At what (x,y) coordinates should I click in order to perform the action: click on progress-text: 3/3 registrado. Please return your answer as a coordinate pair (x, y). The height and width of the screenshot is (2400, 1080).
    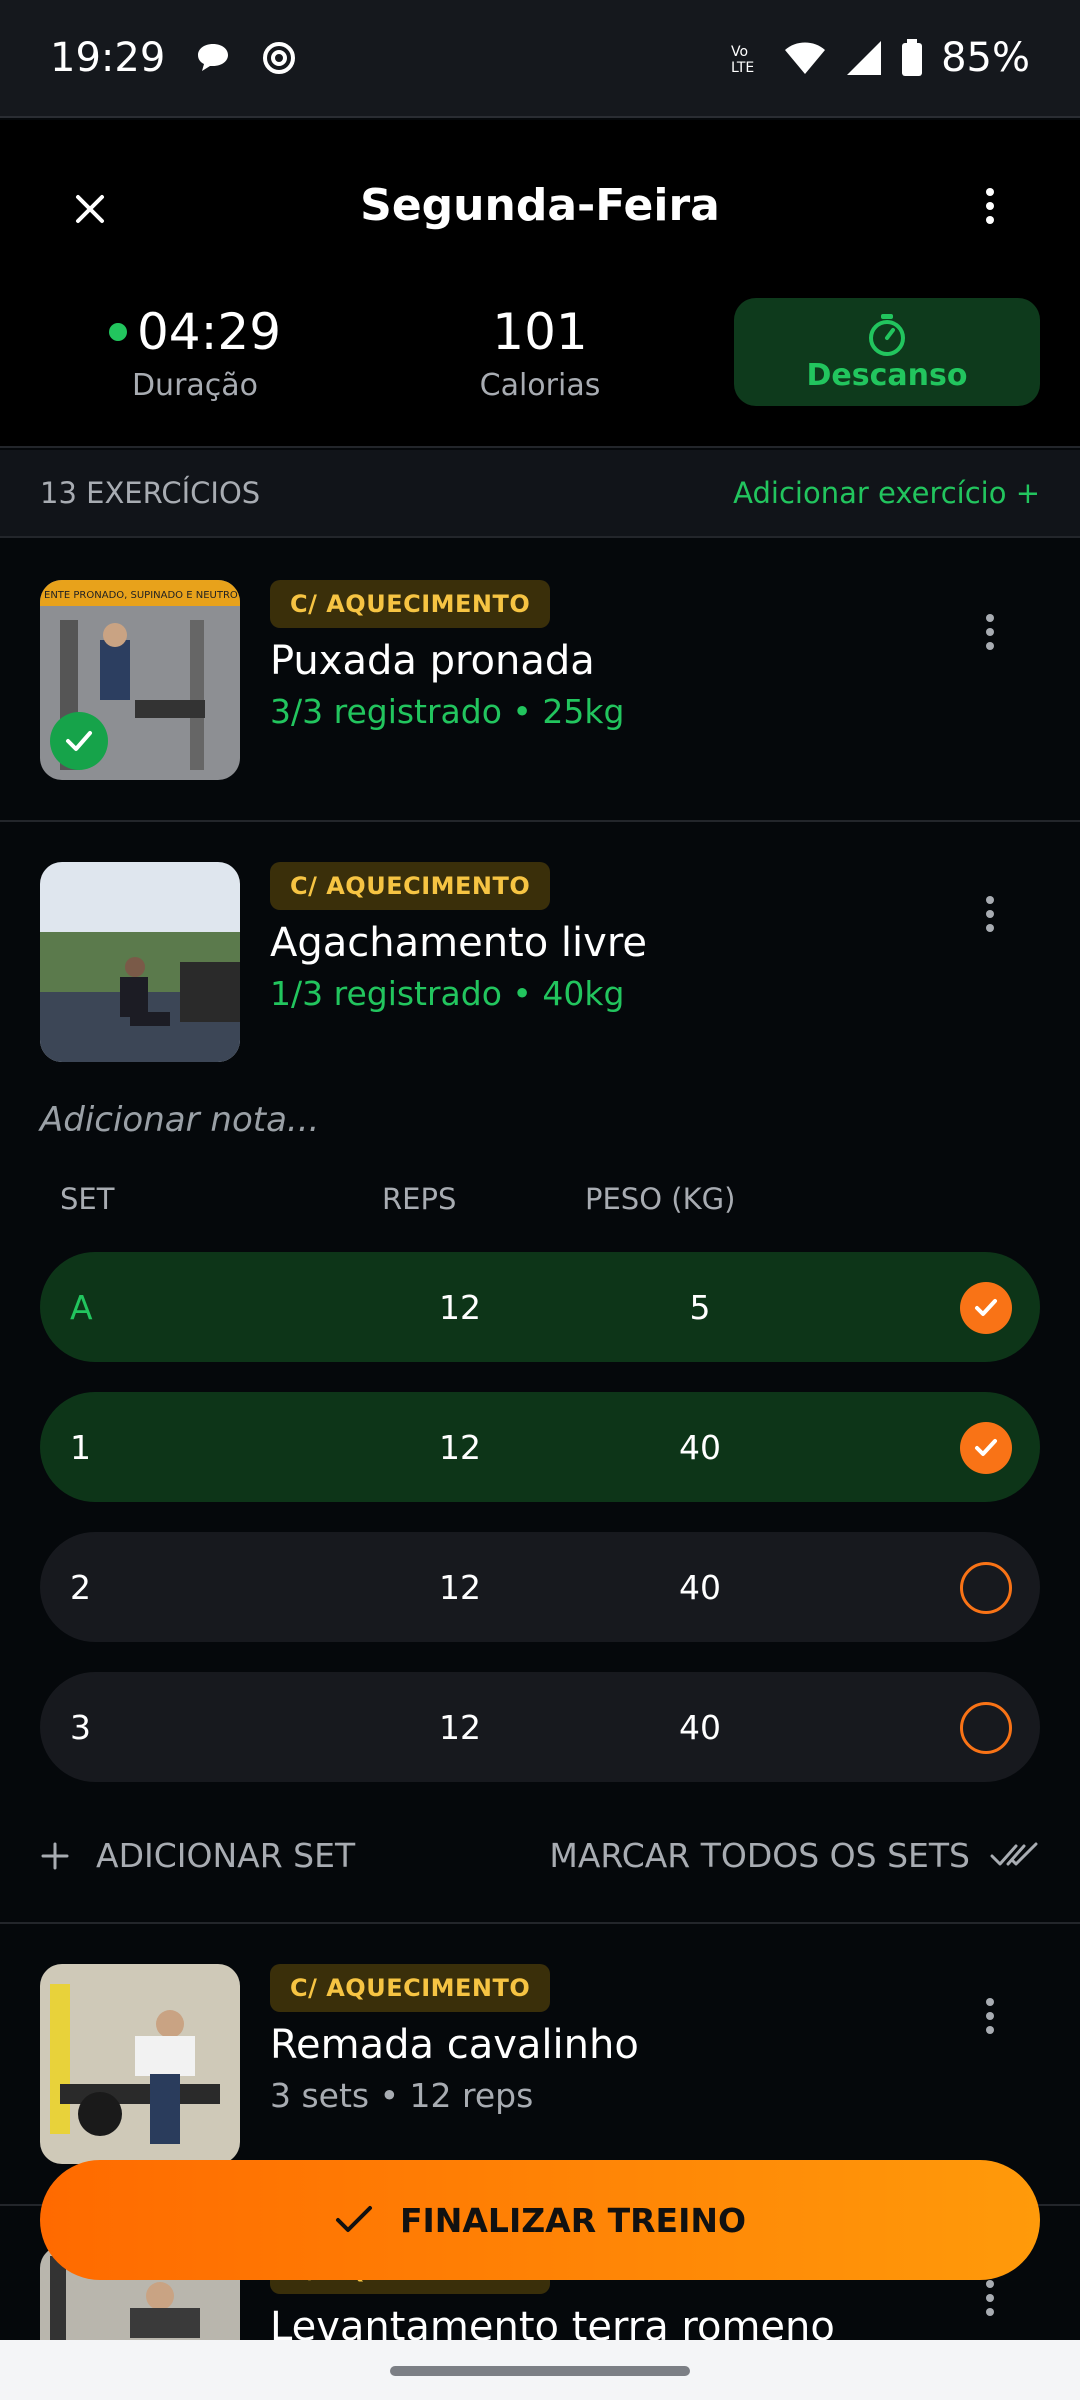
    Looking at the image, I should click on (386, 711).